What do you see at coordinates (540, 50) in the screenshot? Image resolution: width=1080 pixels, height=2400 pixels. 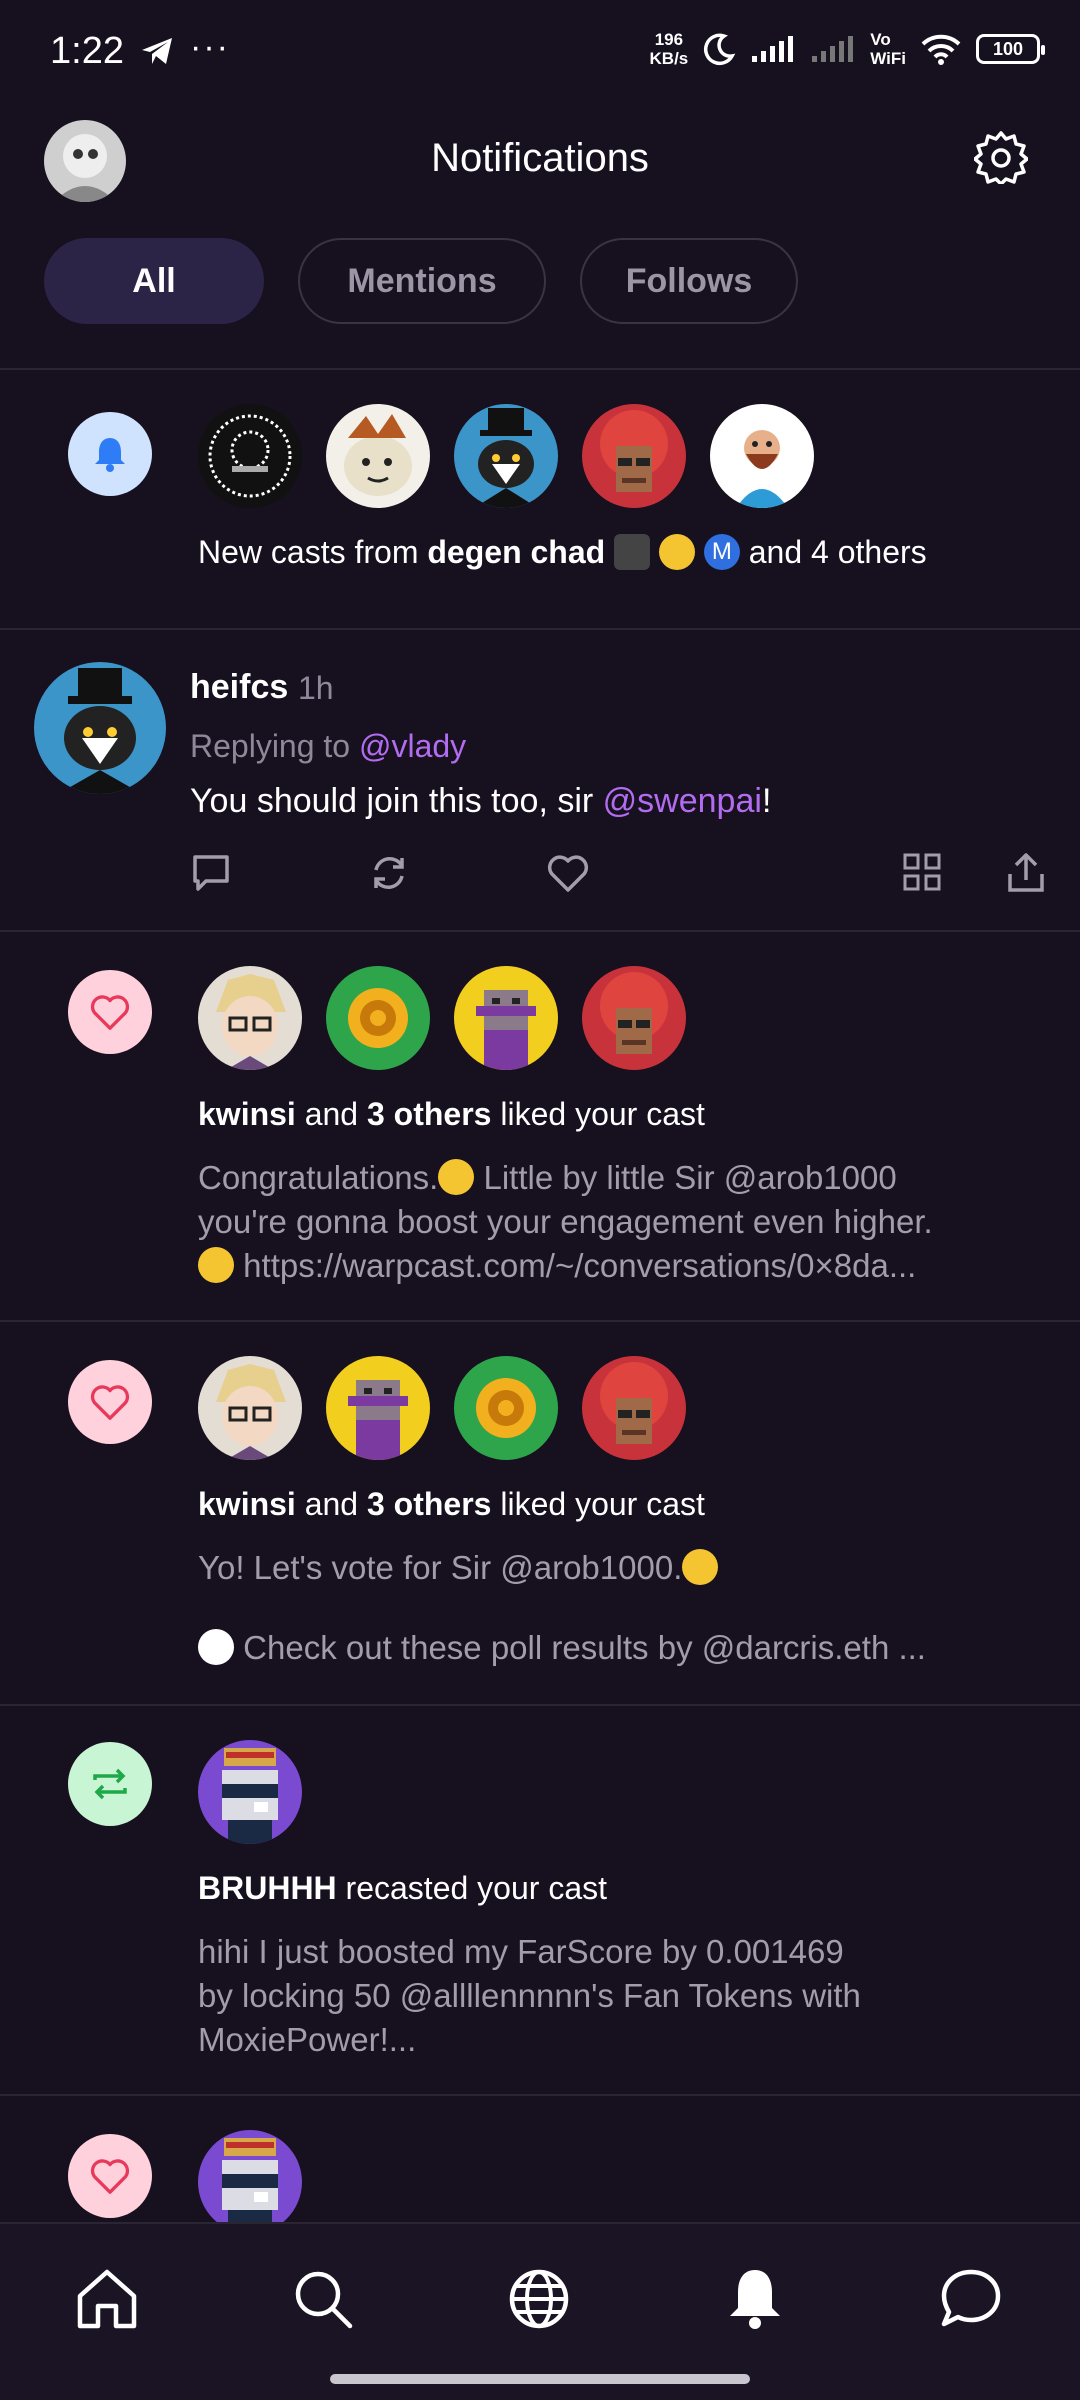 I see `status-bar: 1:22 ··· 196 KB/s Vo WiFi 100` at bounding box center [540, 50].